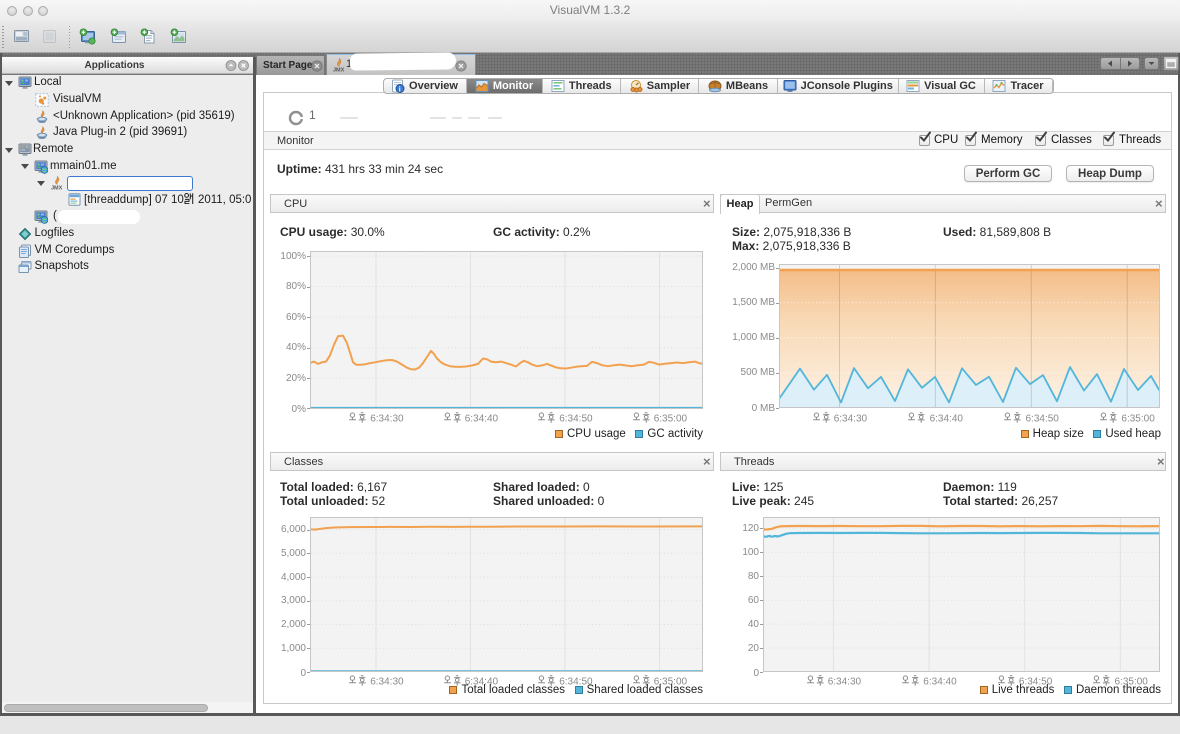 The image size is (1180, 734). Describe the element at coordinates (400, 89) in the screenshot. I see `svg-text: i` at that location.